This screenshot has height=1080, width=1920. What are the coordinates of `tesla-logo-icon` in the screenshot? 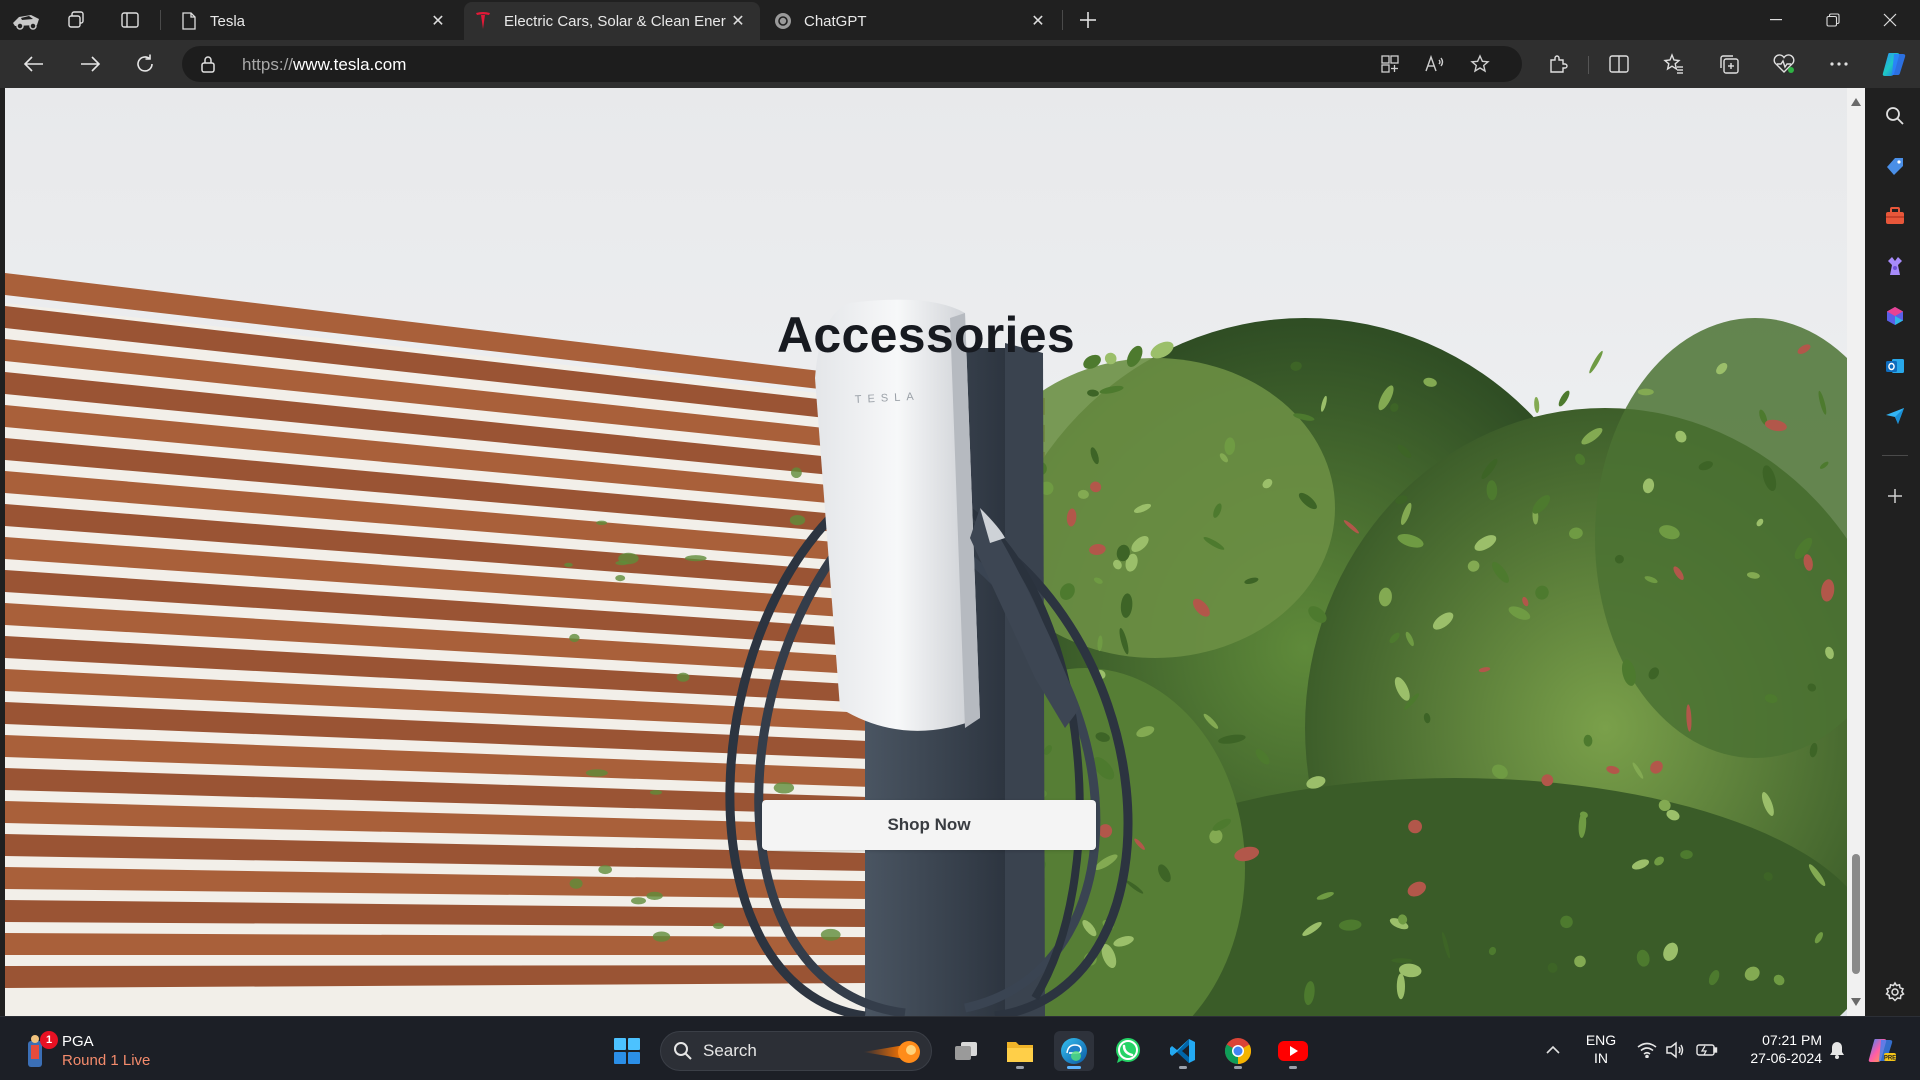 It's located at (483, 21).